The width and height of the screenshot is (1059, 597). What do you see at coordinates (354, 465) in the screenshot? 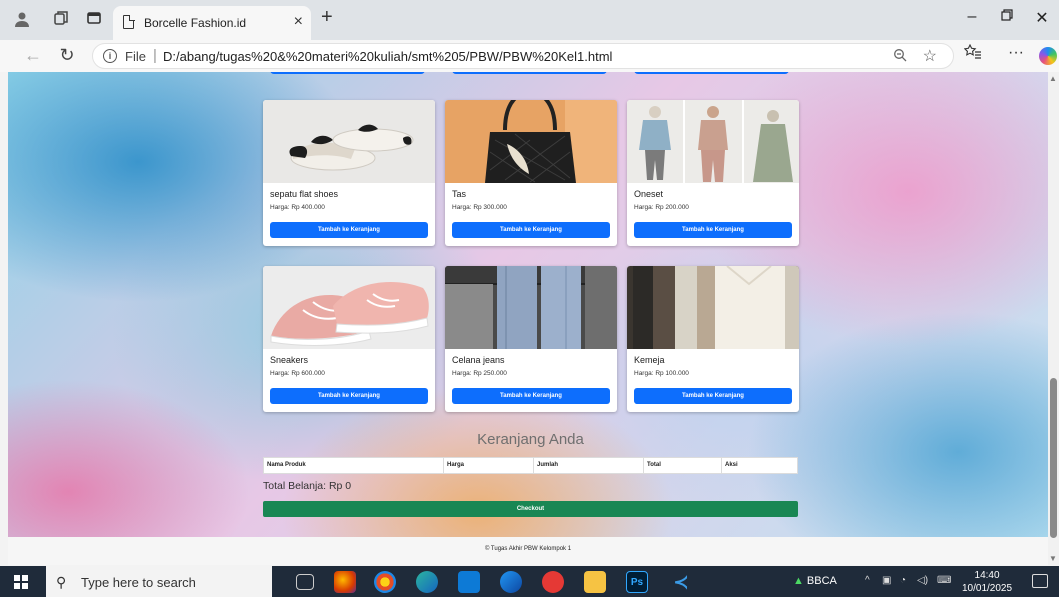
I see `cart-column-header: Nama Produk` at bounding box center [354, 465].